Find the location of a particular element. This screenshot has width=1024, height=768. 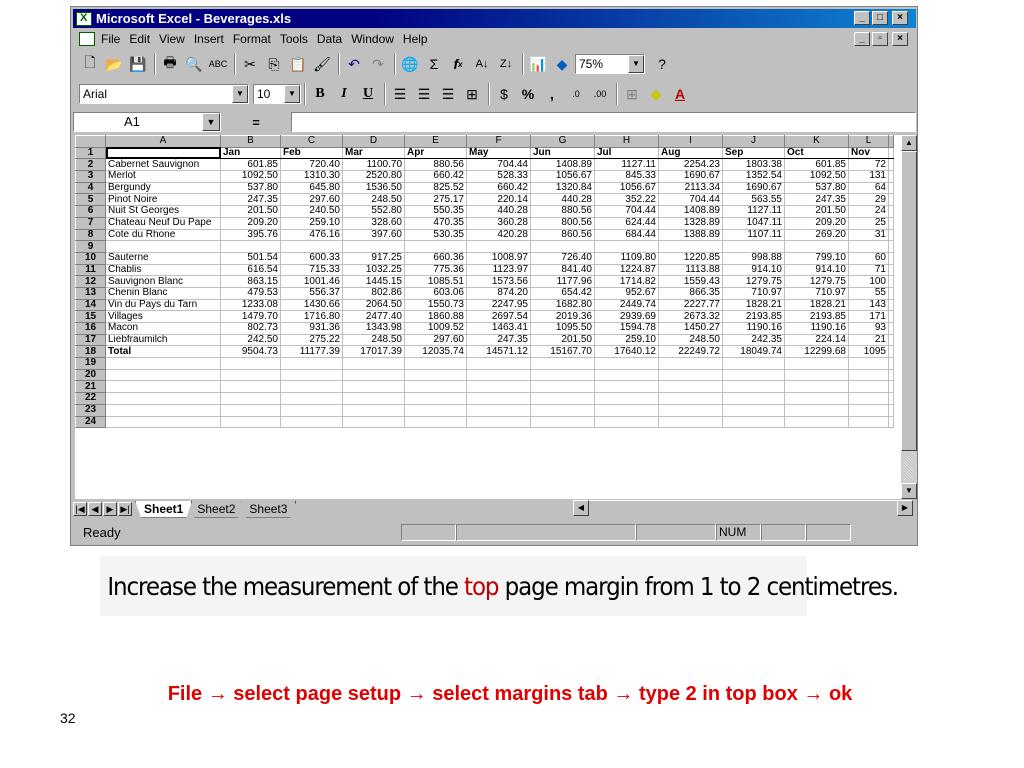

next-sheet-button: ▶ is located at coordinates (110, 509).